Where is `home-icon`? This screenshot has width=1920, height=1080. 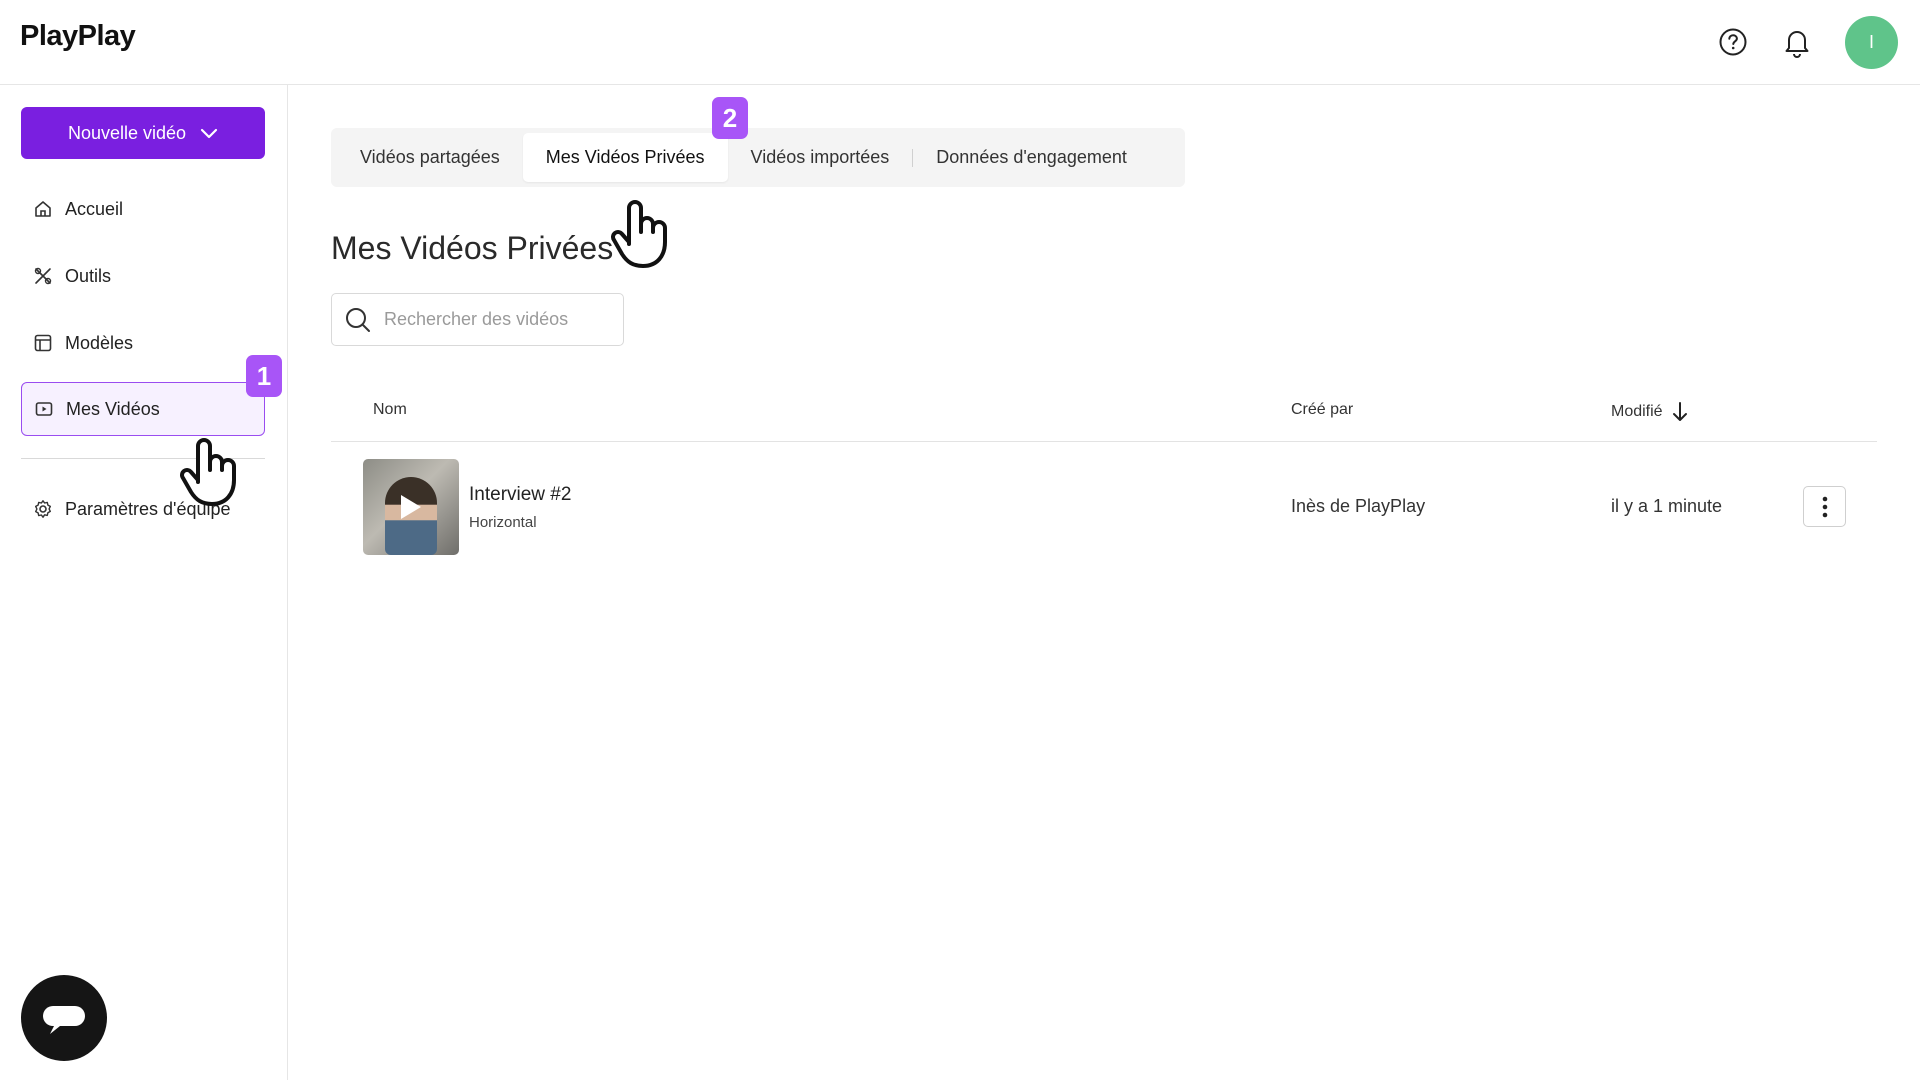
home-icon is located at coordinates (43, 209).